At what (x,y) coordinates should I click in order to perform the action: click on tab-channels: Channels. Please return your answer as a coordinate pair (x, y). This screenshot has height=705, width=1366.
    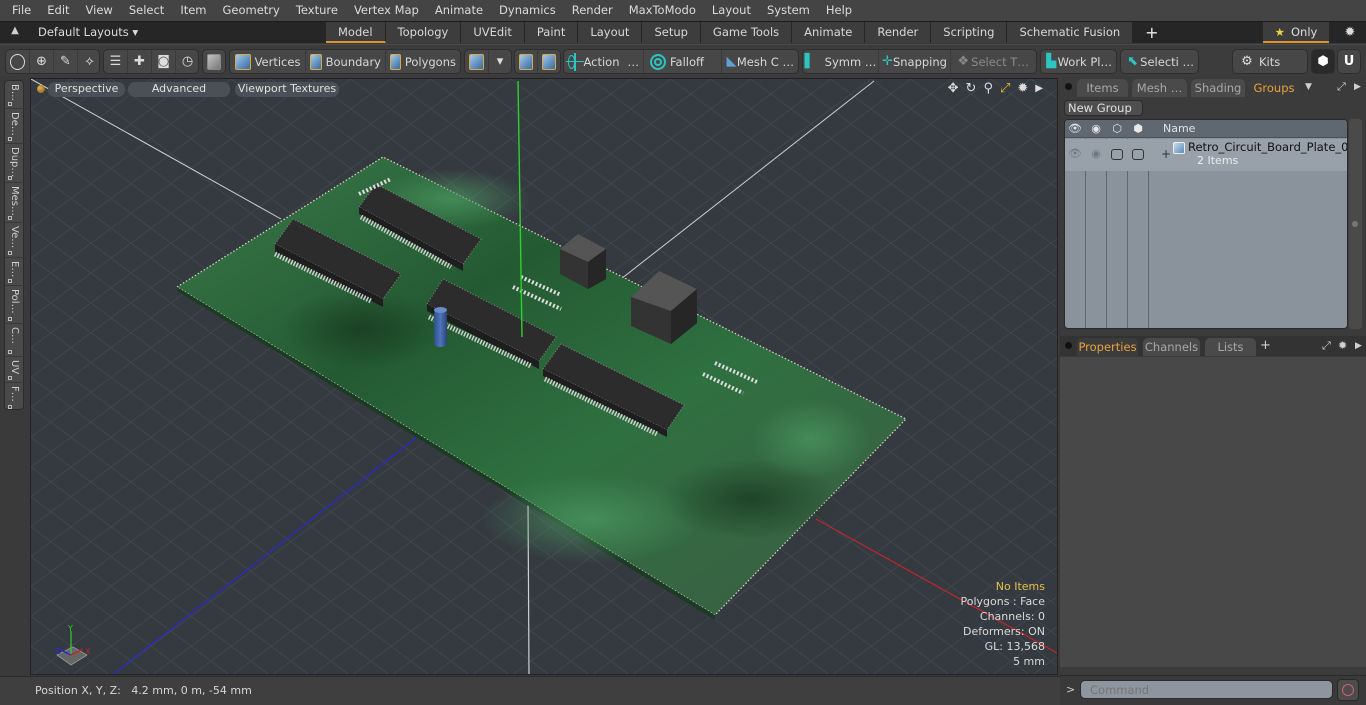
    Looking at the image, I should click on (1171, 347).